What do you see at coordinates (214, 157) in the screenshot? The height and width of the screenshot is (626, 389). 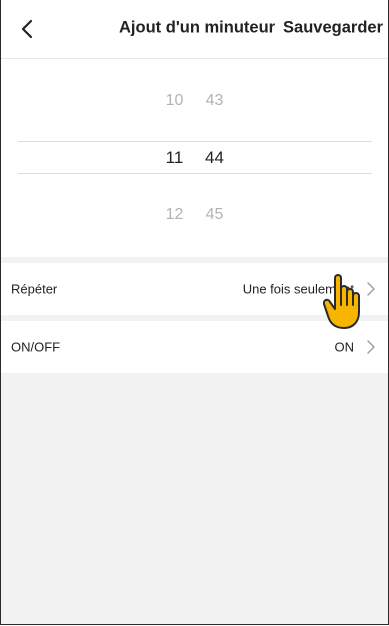 I see `minute-value: 44` at bounding box center [214, 157].